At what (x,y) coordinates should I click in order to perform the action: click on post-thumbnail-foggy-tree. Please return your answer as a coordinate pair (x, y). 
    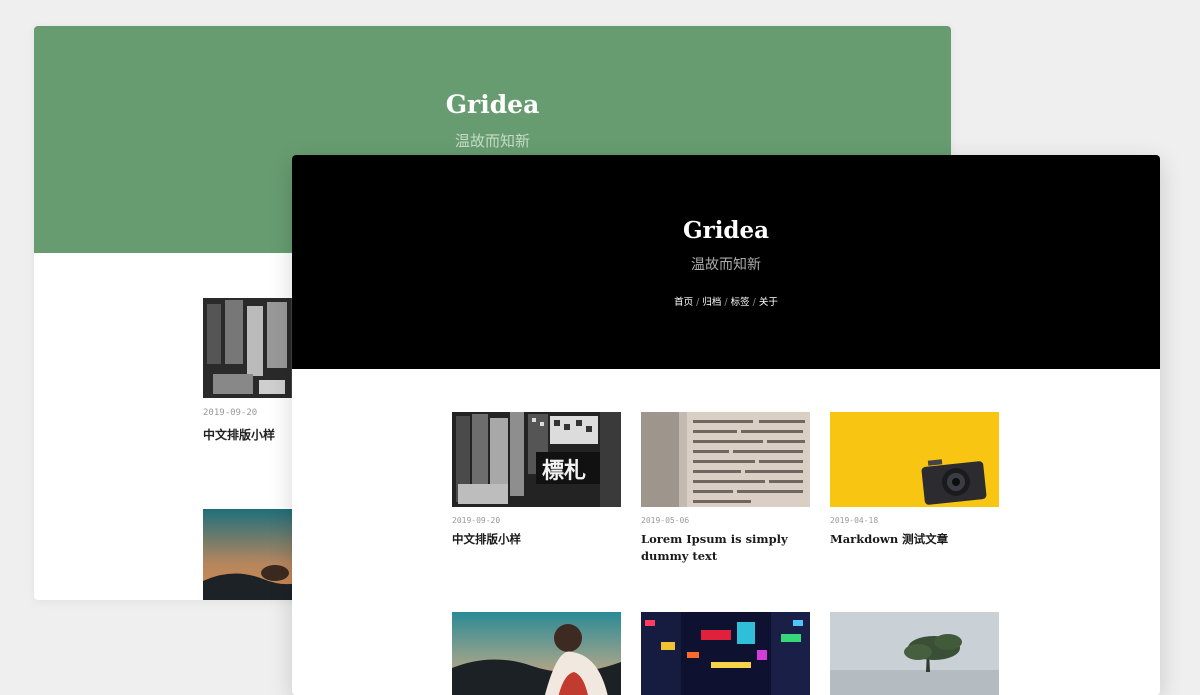
    Looking at the image, I should click on (914, 653).